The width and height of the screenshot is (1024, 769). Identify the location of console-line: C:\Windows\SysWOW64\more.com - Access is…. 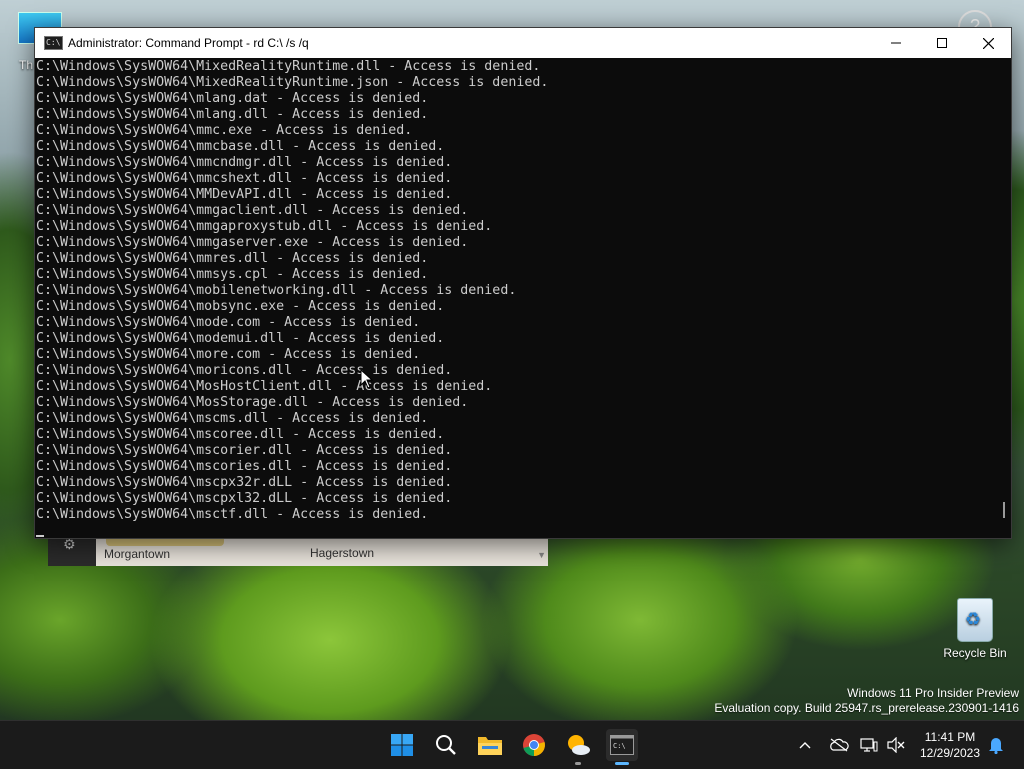
(228, 354).